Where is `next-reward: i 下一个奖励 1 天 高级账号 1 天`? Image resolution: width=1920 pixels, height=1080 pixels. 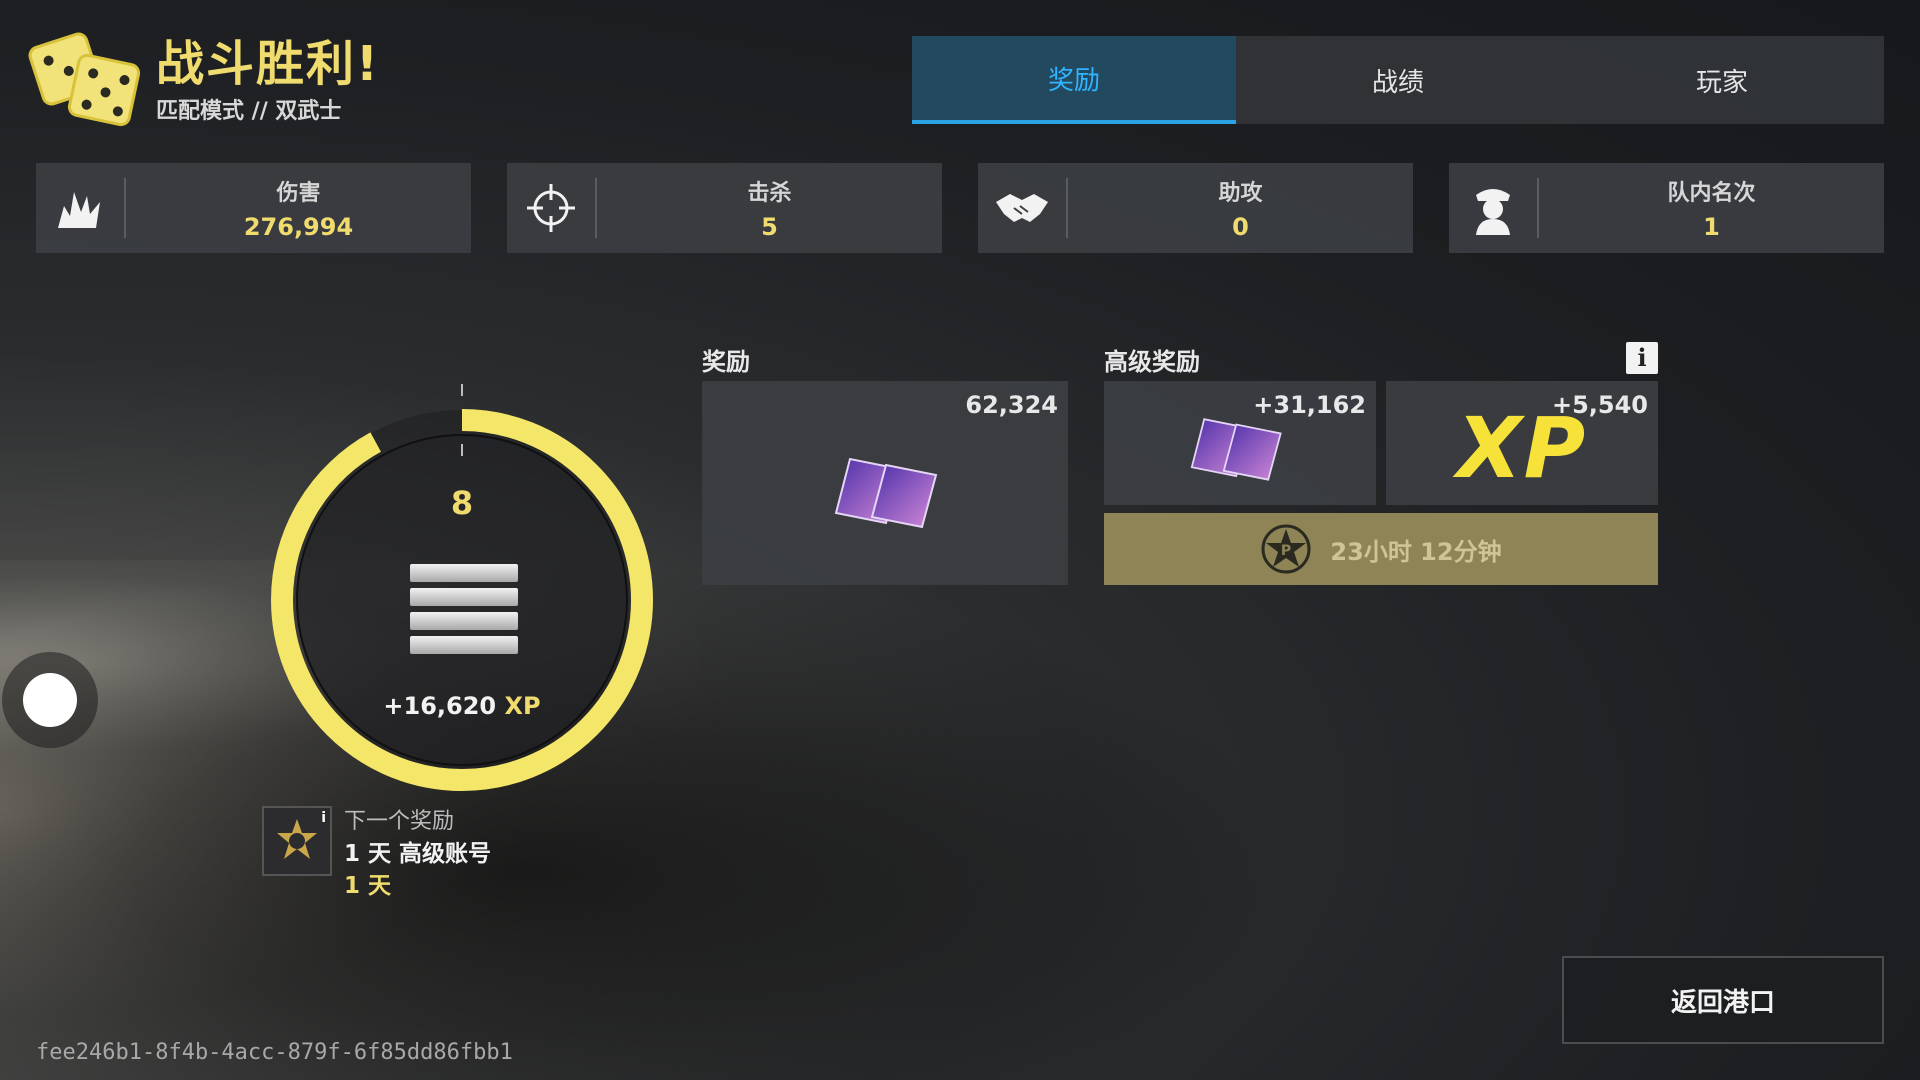 next-reward: i 下一个奖励 1 天 高级账号 1 天 is located at coordinates (376, 854).